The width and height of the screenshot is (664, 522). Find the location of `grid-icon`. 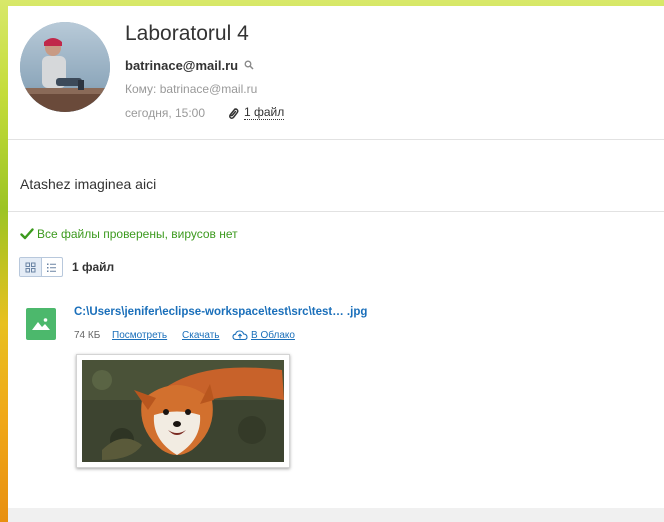

grid-icon is located at coordinates (30, 267).